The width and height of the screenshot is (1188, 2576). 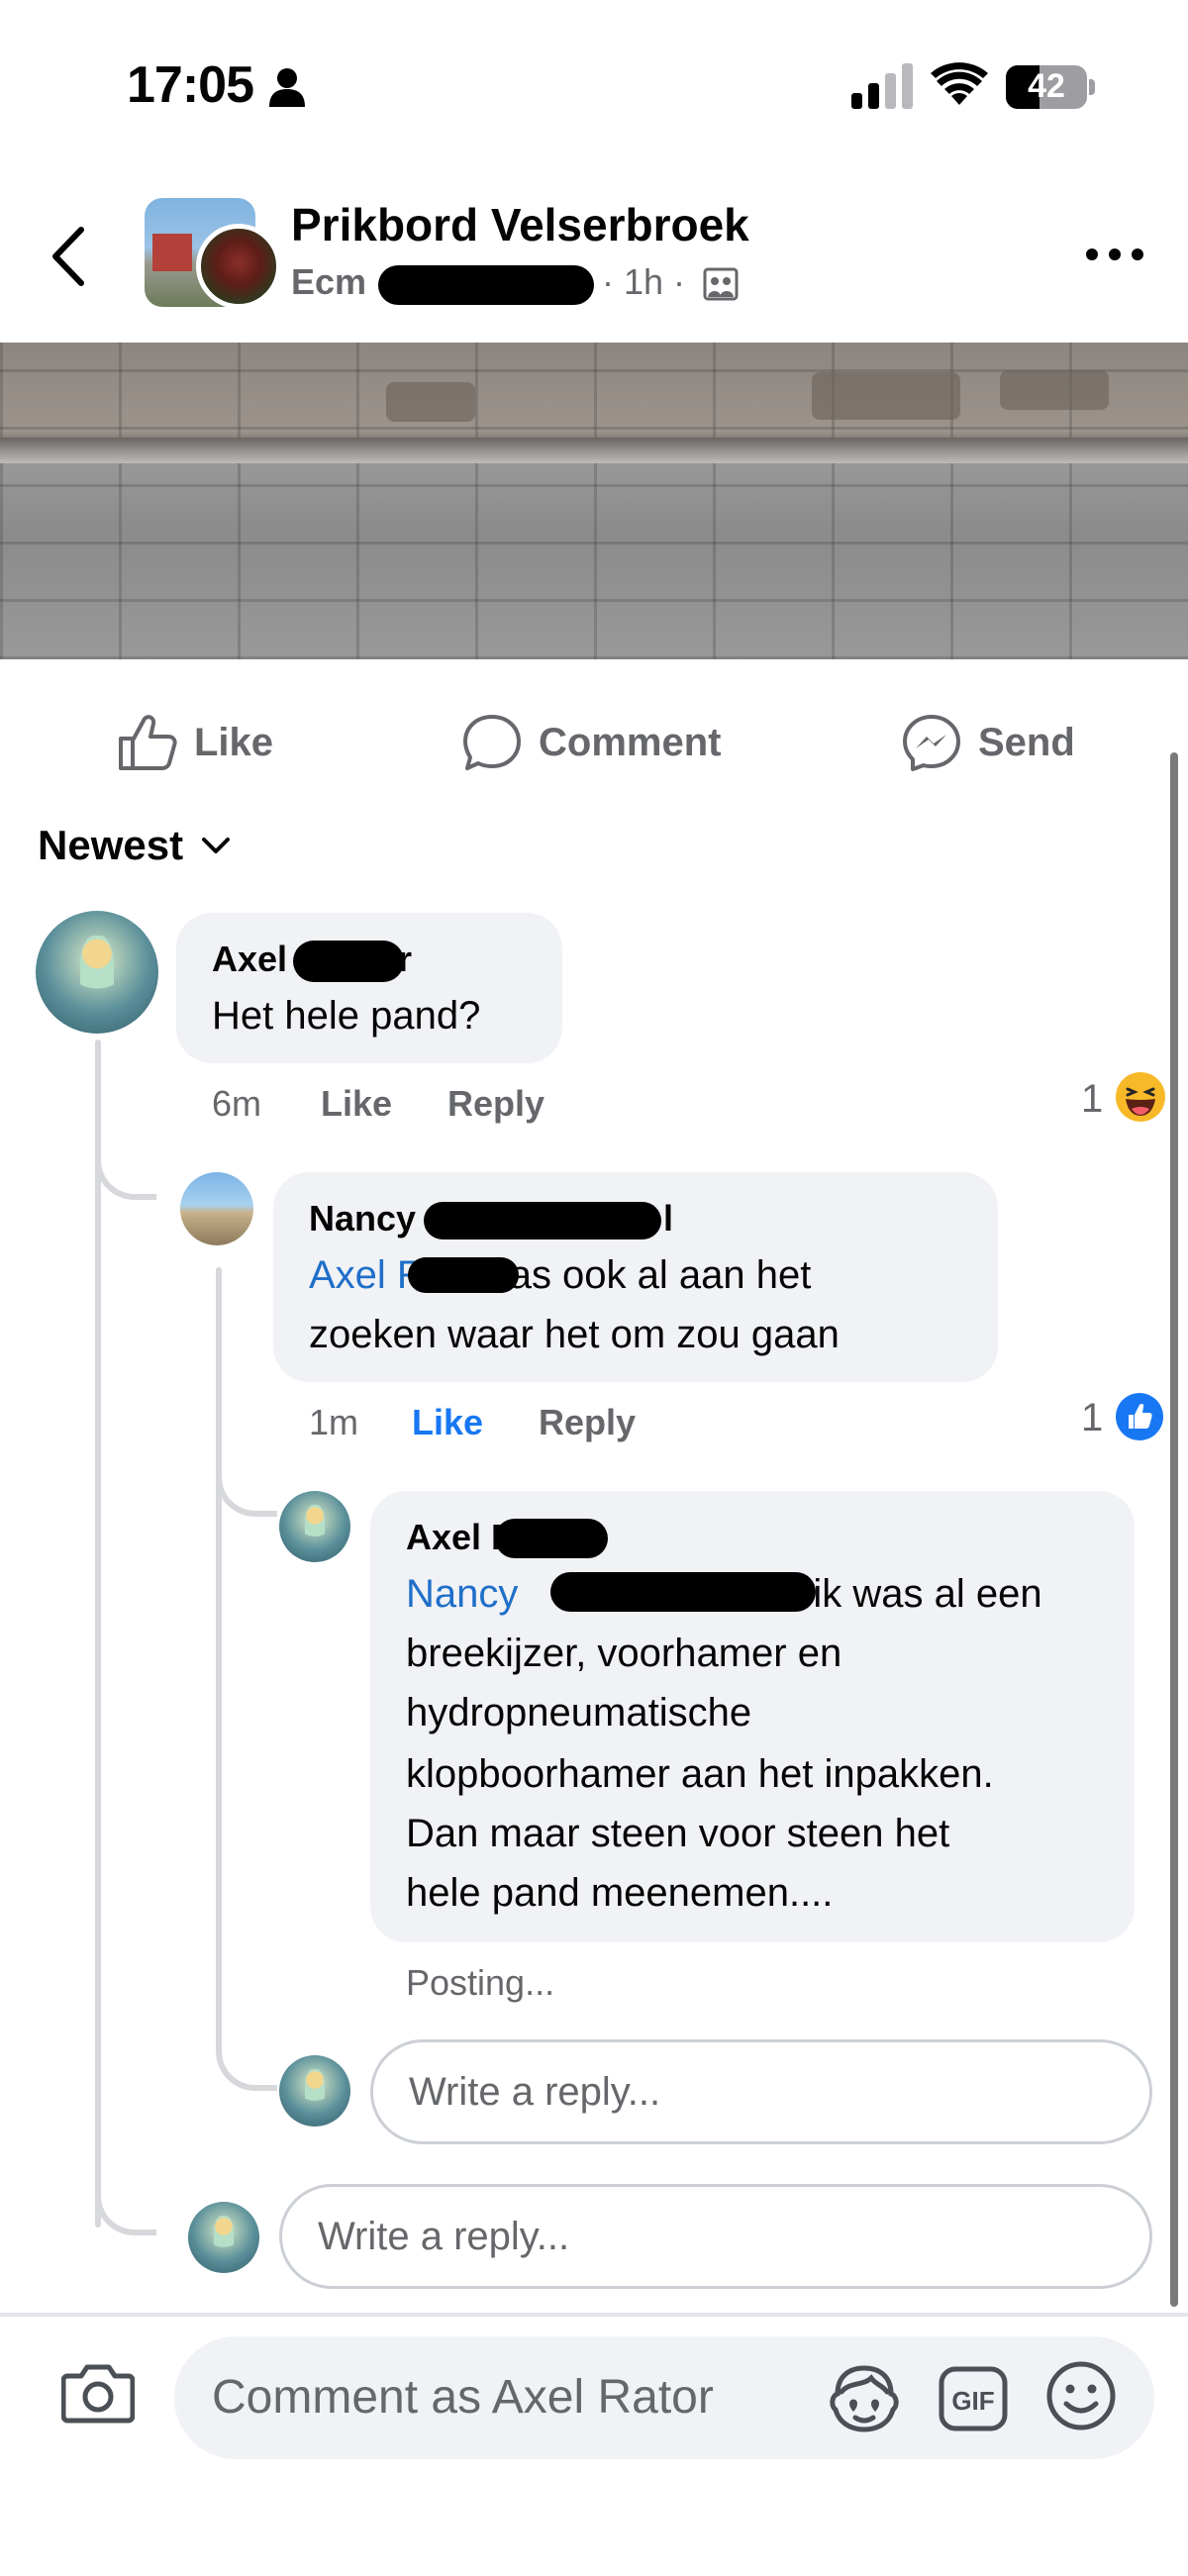 I want to click on svg-text: GIF, so click(x=972, y=2401).